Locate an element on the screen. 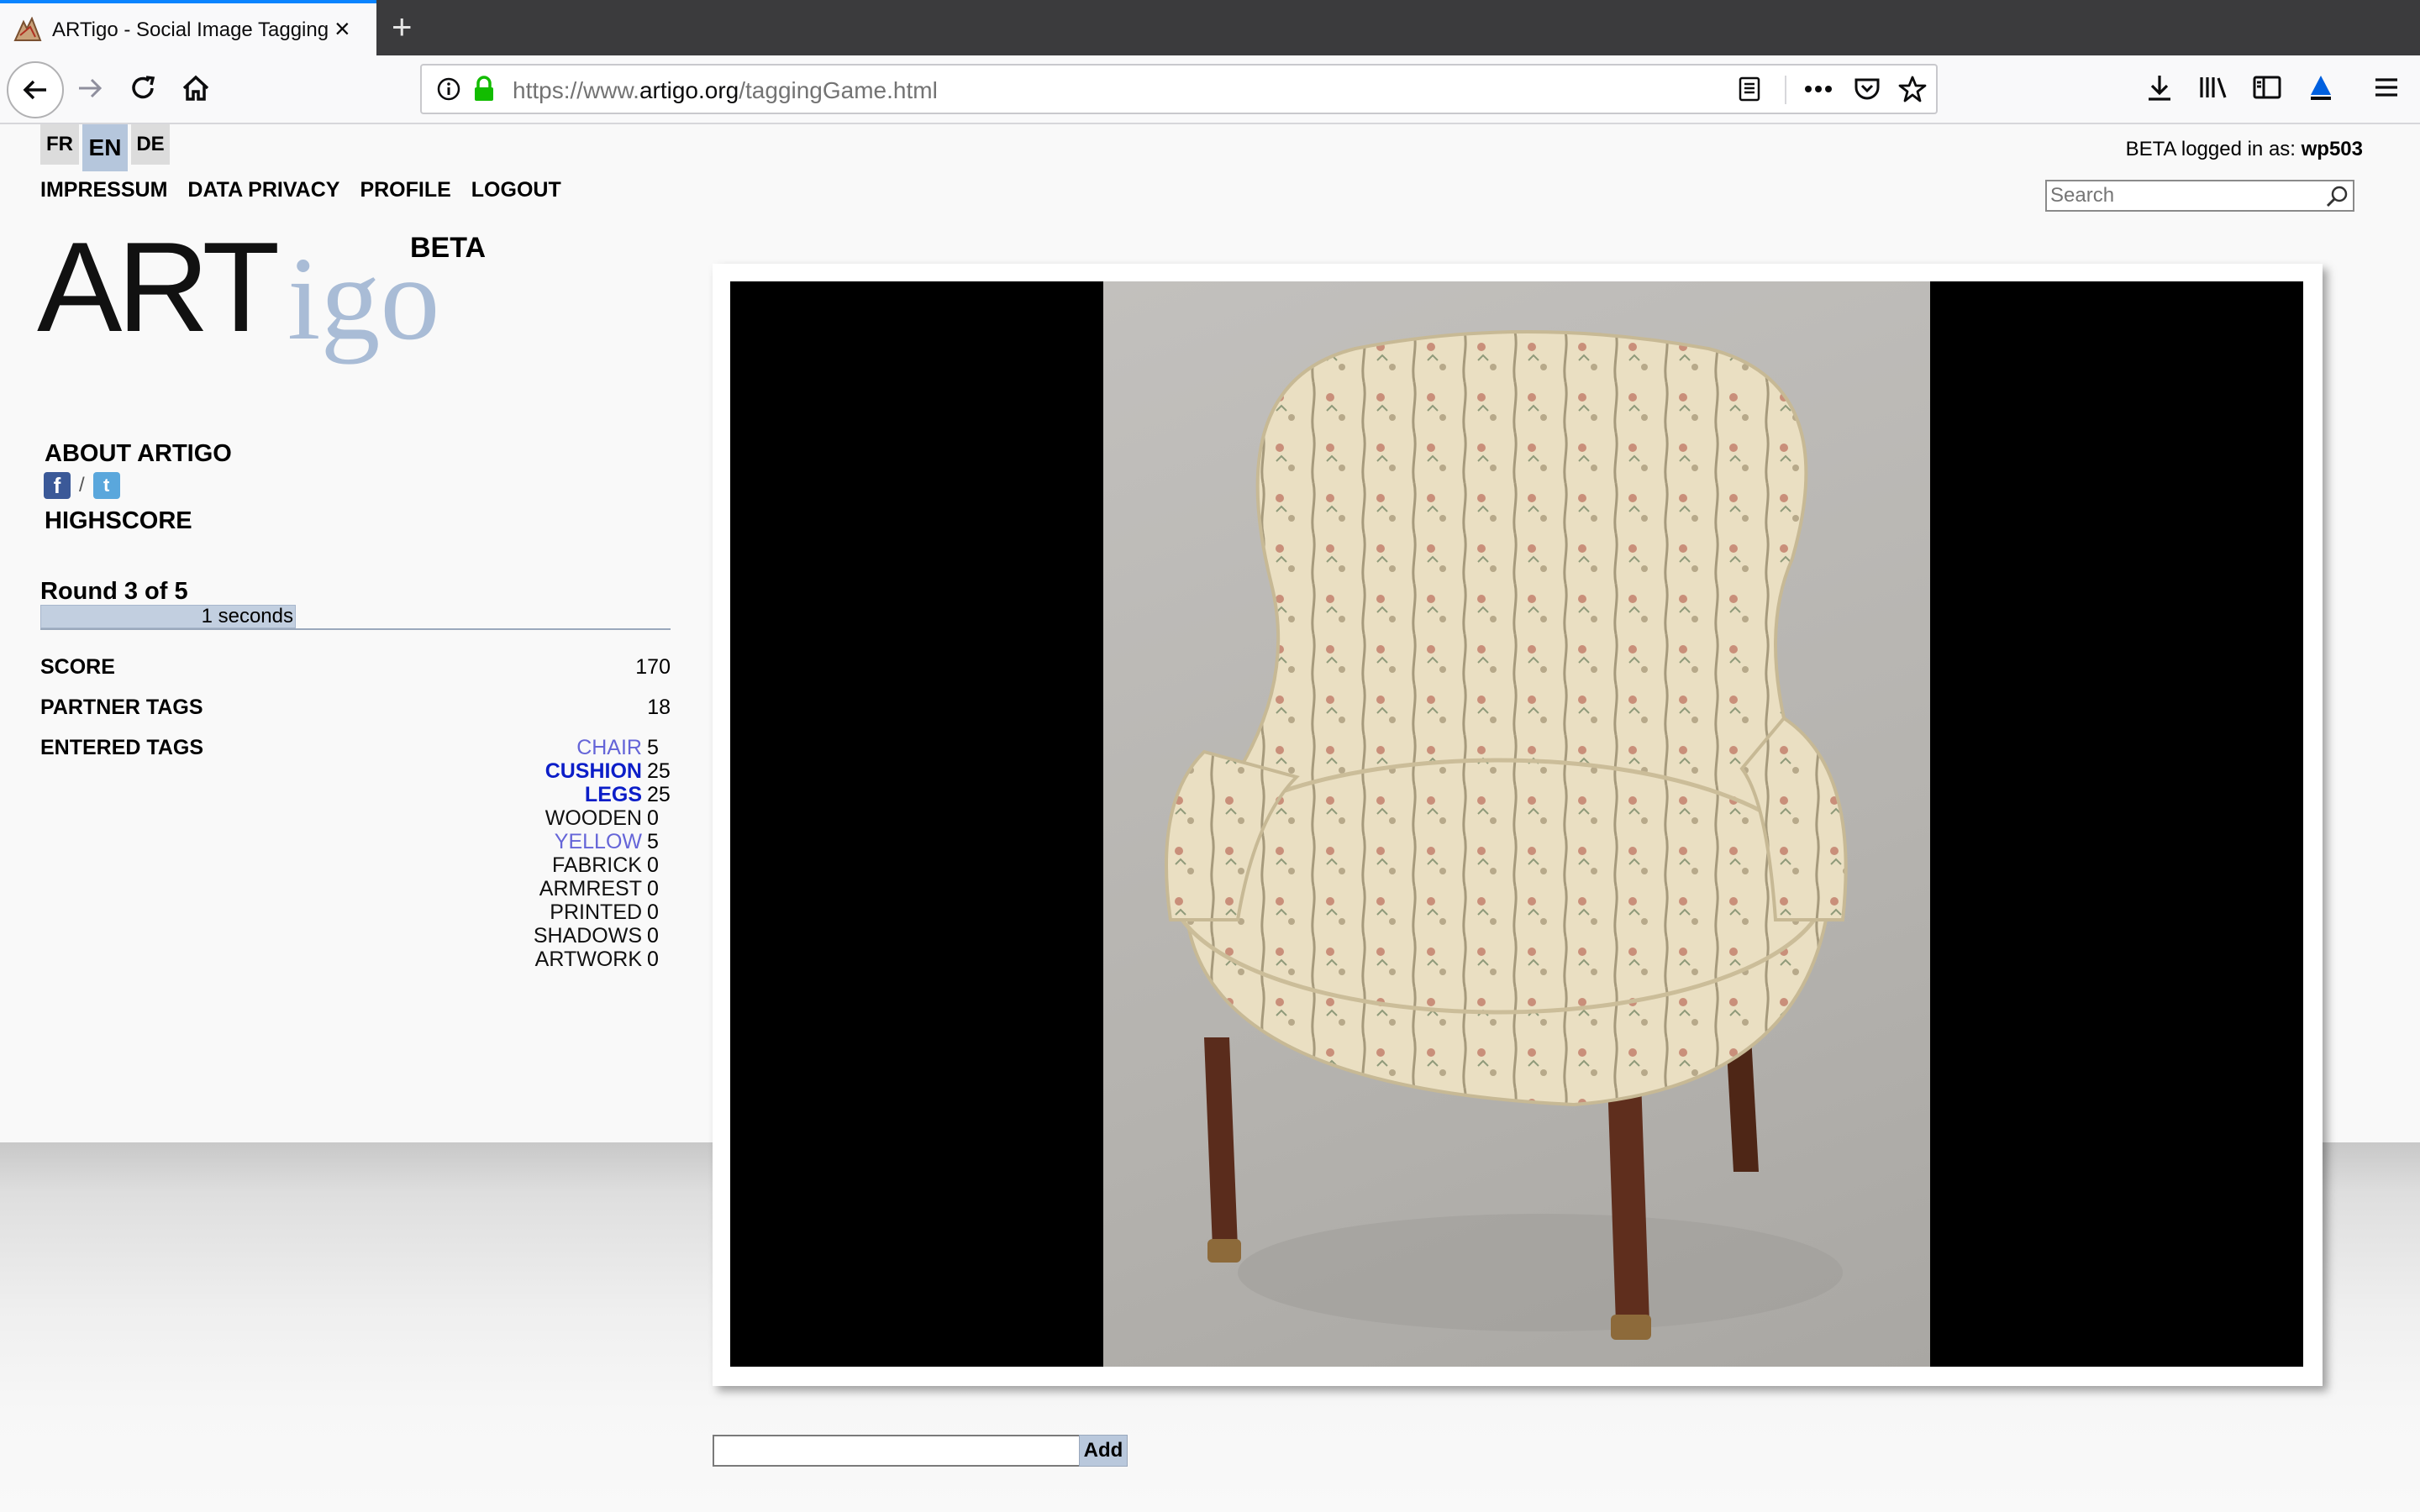 Image resolution: width=2420 pixels, height=1512 pixels. nav-data-privacy: DATA PRIVACY is located at coordinates (263, 190).